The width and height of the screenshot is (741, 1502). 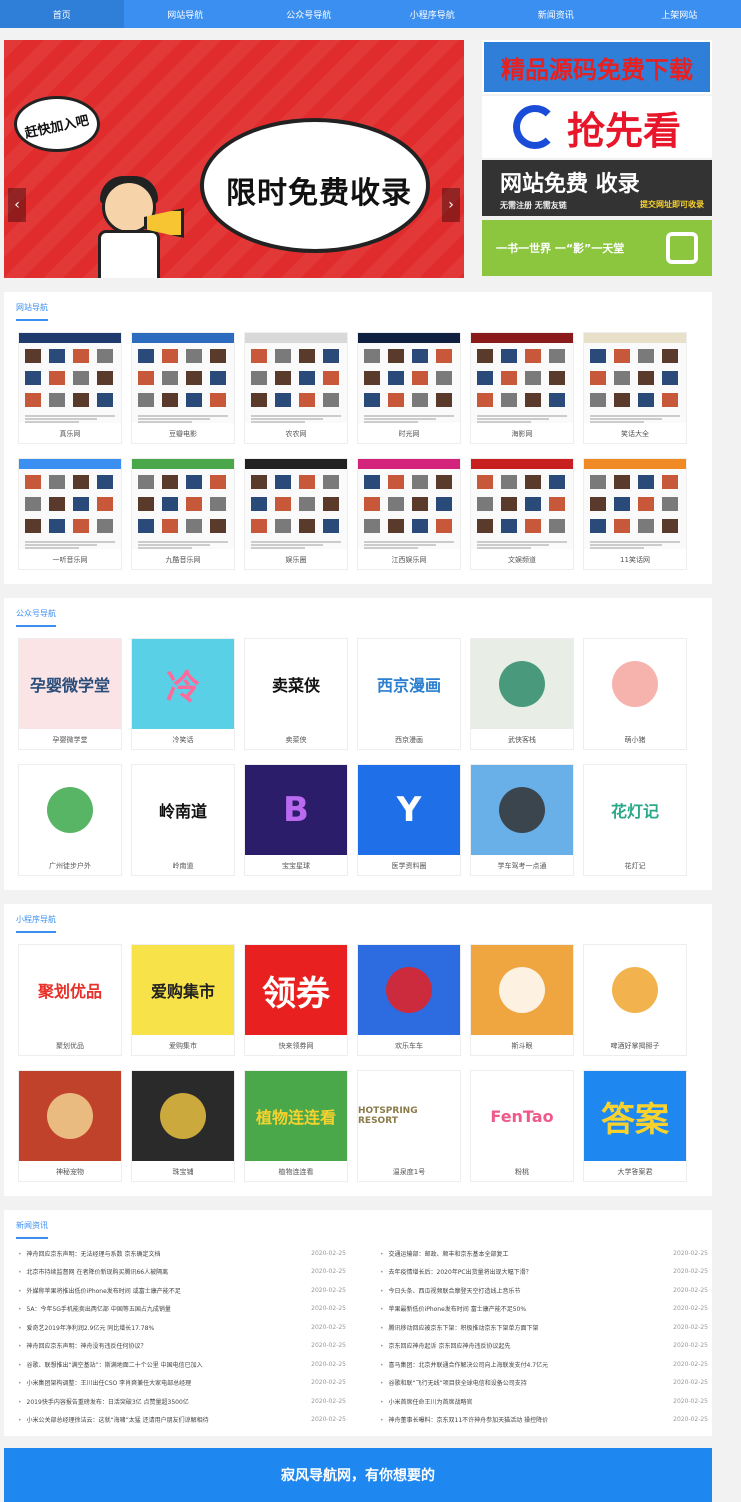 I want to click on ad-free-listing: 网站免费 收录 无需注册 无需友链 提交网址即可收录, so click(x=597, y=188).